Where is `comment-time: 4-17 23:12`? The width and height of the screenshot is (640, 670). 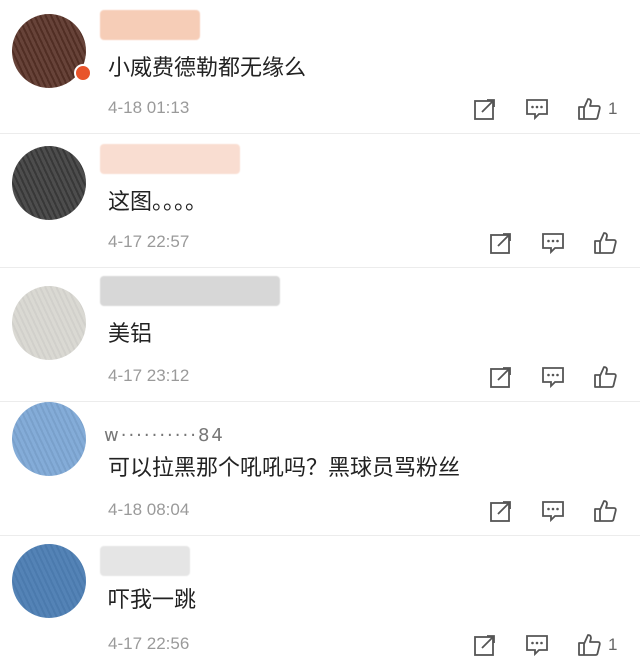 comment-time: 4-17 23:12 is located at coordinates (149, 375).